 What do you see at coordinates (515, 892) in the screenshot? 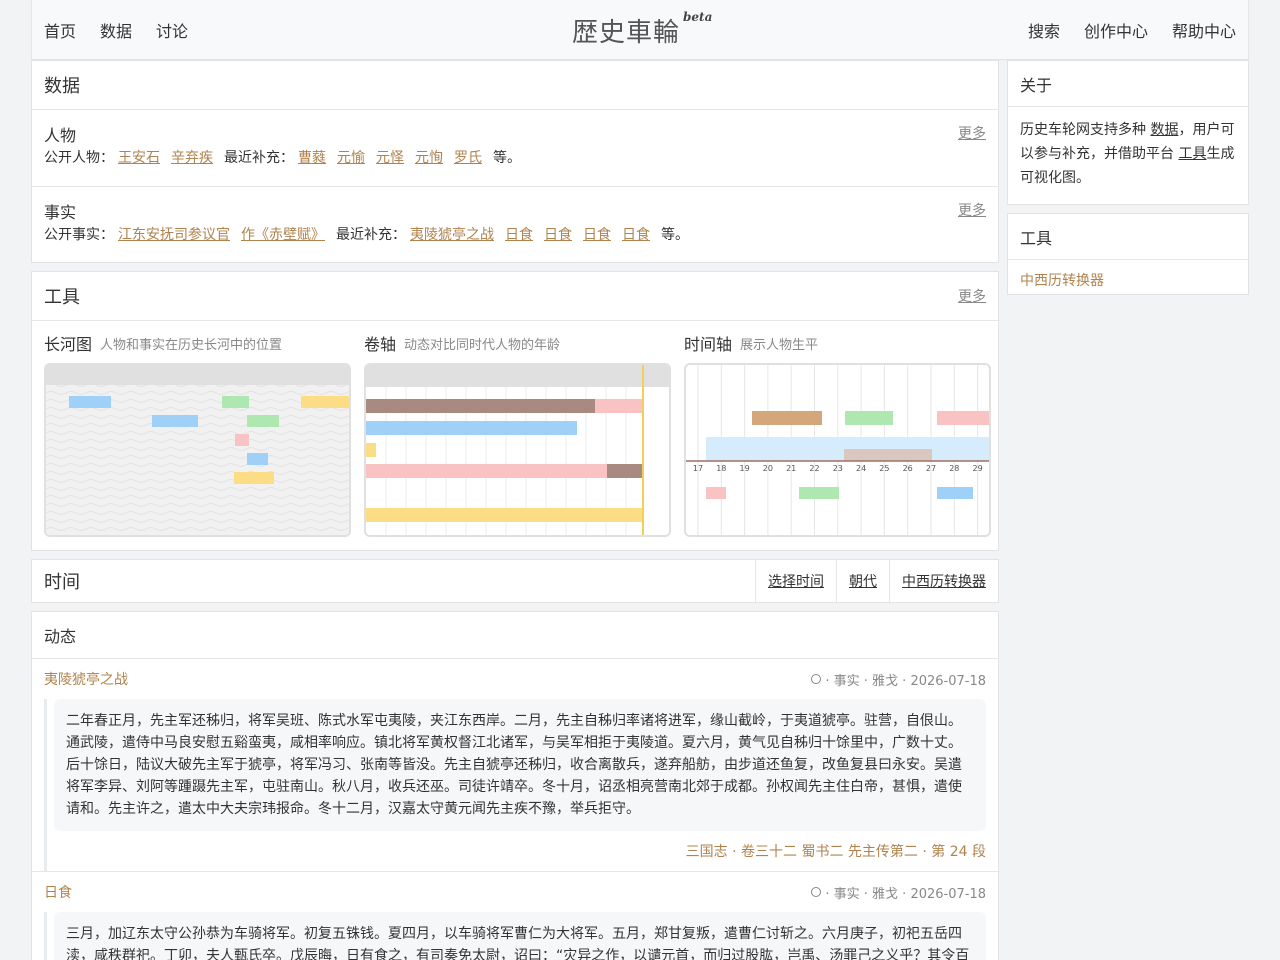
I see `feed-item-head: 日食 · 事实 · 雅戈 · 2026-07-18` at bounding box center [515, 892].